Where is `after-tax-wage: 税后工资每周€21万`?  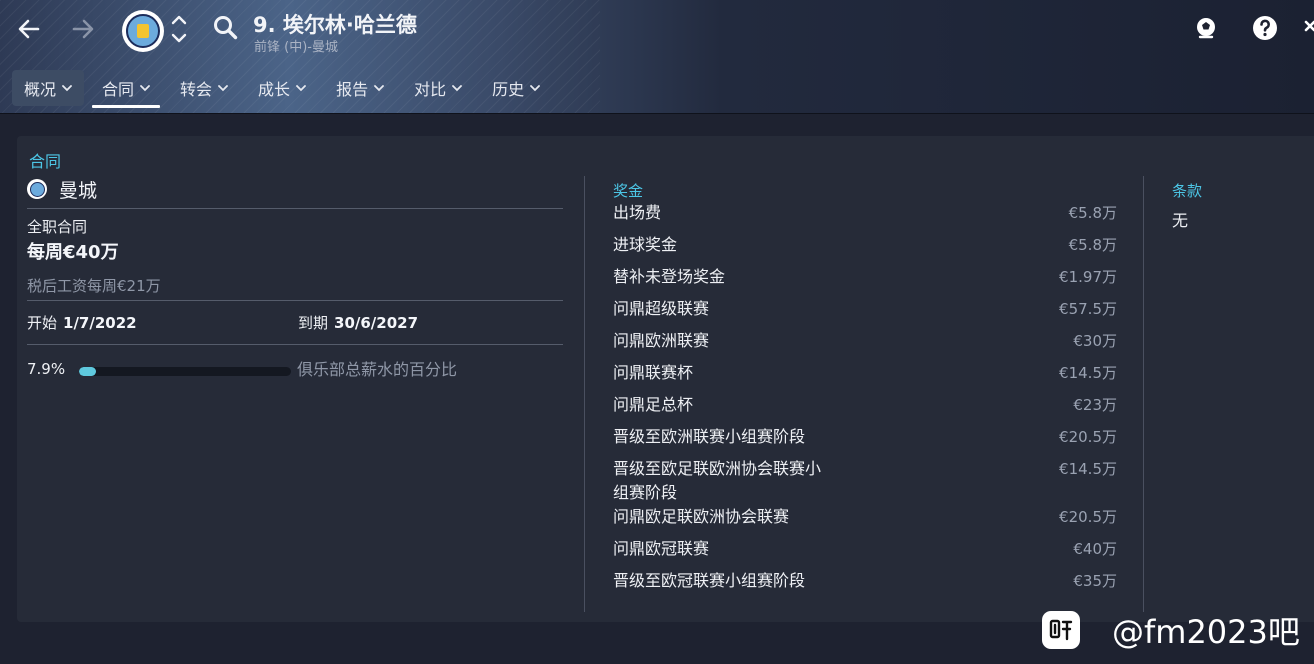 after-tax-wage: 税后工资每周€21万 is located at coordinates (94, 286).